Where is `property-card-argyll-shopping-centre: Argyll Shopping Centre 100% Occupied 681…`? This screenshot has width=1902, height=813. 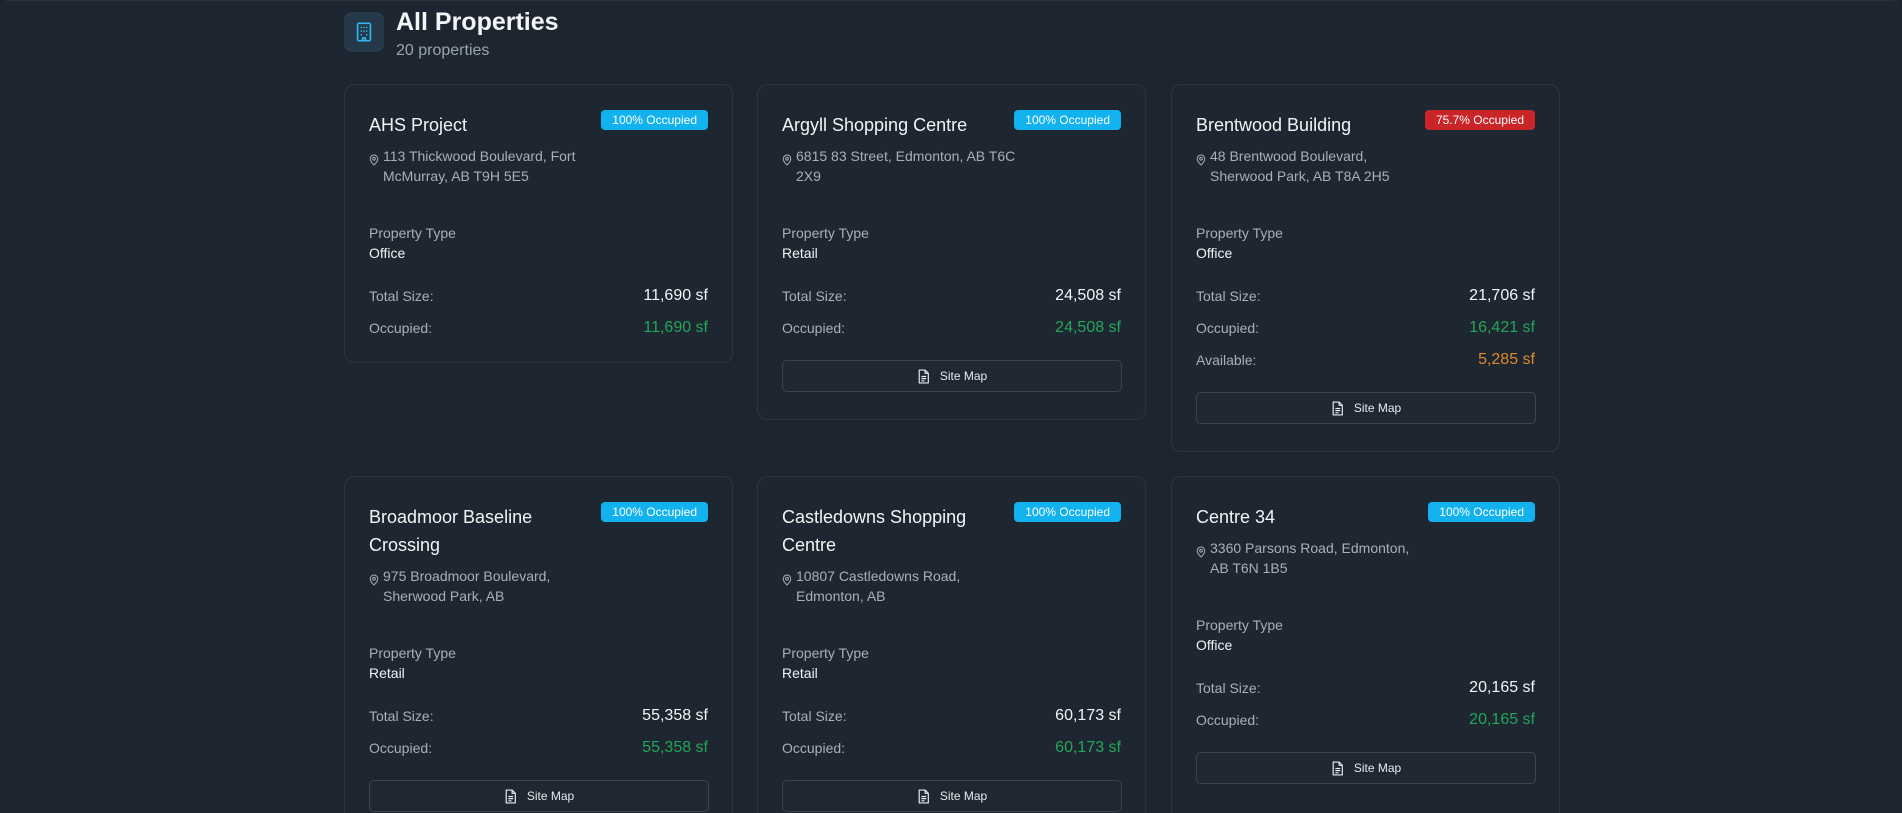
property-card-argyll-shopping-centre: Argyll Shopping Centre 100% Occupied 681… is located at coordinates (951, 252).